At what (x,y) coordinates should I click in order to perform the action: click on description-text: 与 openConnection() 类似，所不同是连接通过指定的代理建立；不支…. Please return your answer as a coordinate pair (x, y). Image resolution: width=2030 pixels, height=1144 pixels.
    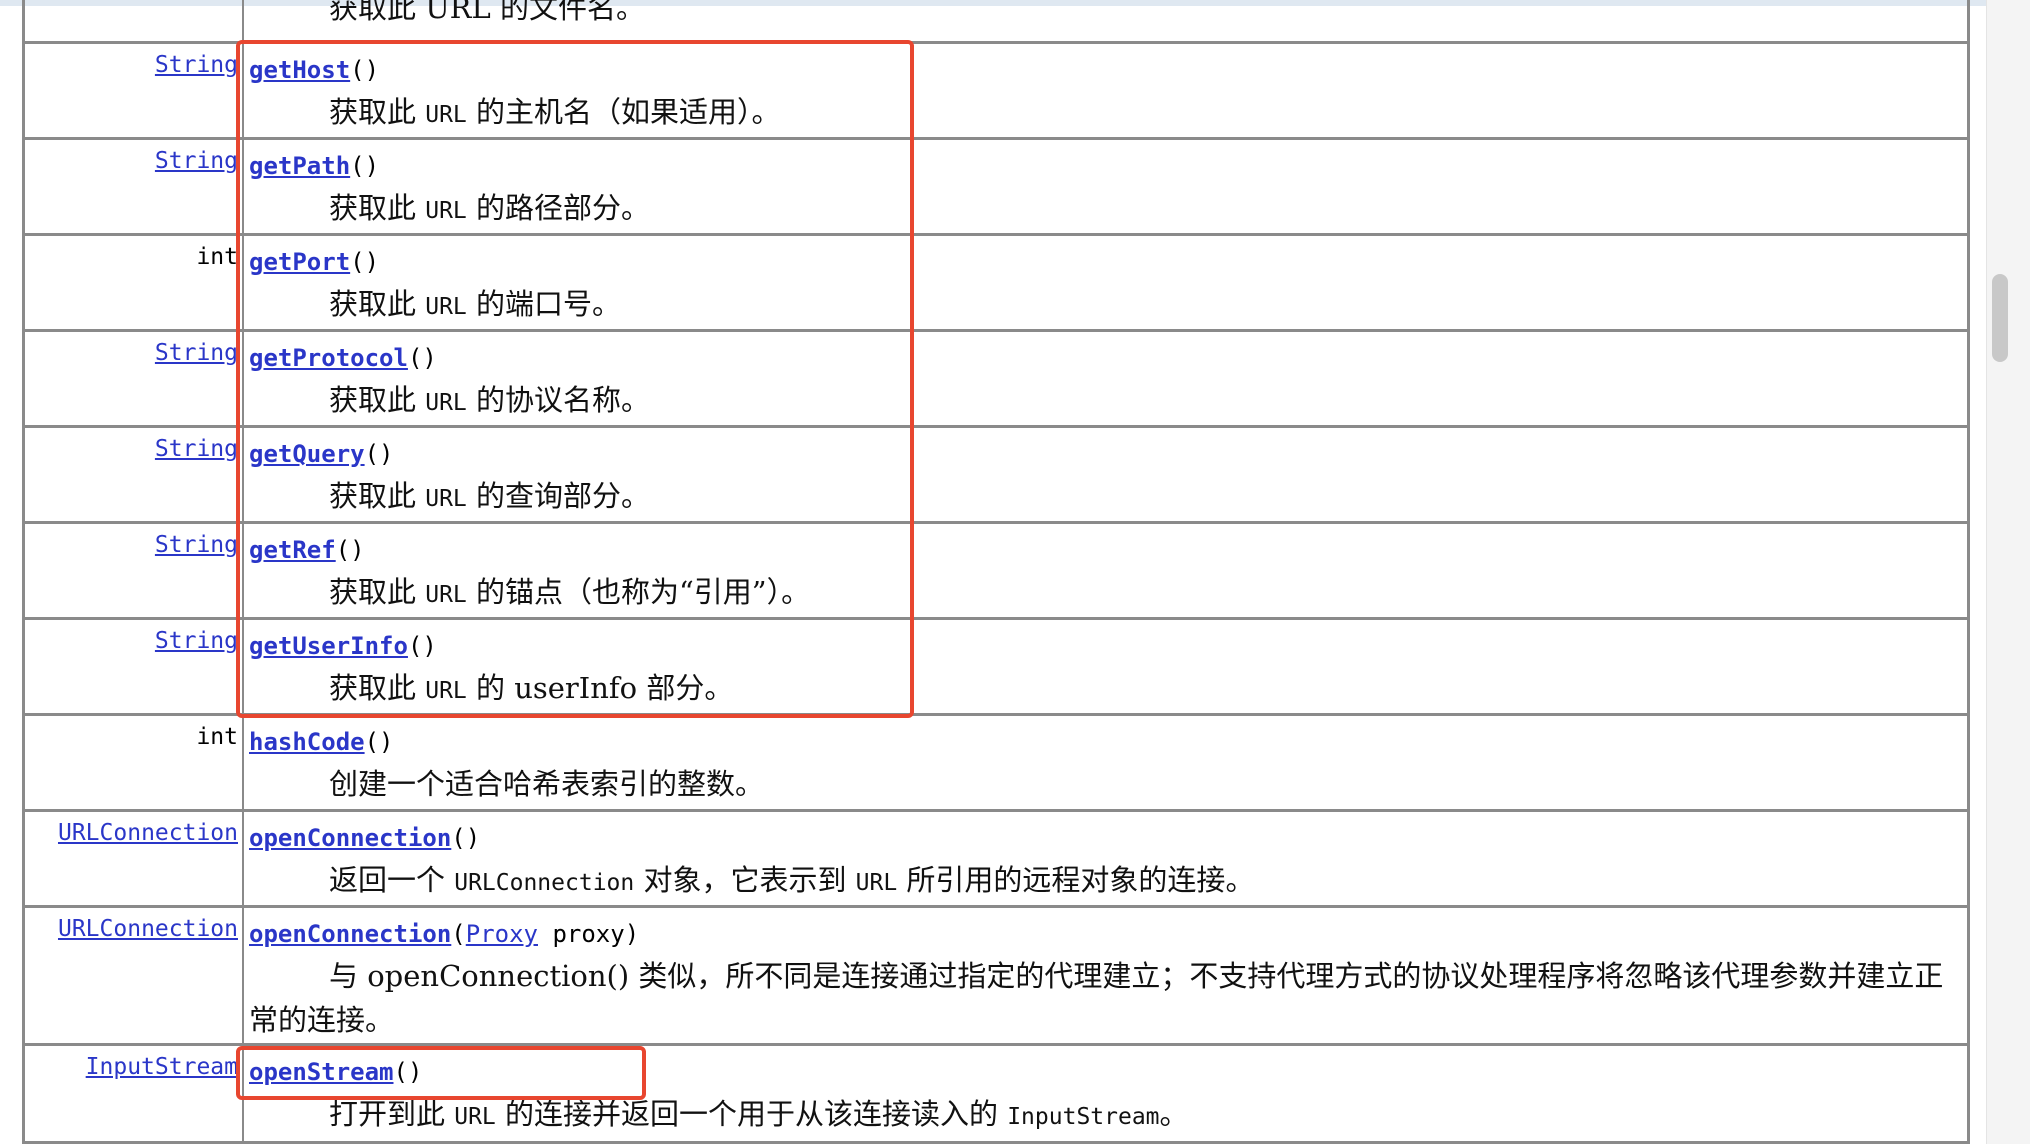
    Looking at the image, I should click on (1096, 998).